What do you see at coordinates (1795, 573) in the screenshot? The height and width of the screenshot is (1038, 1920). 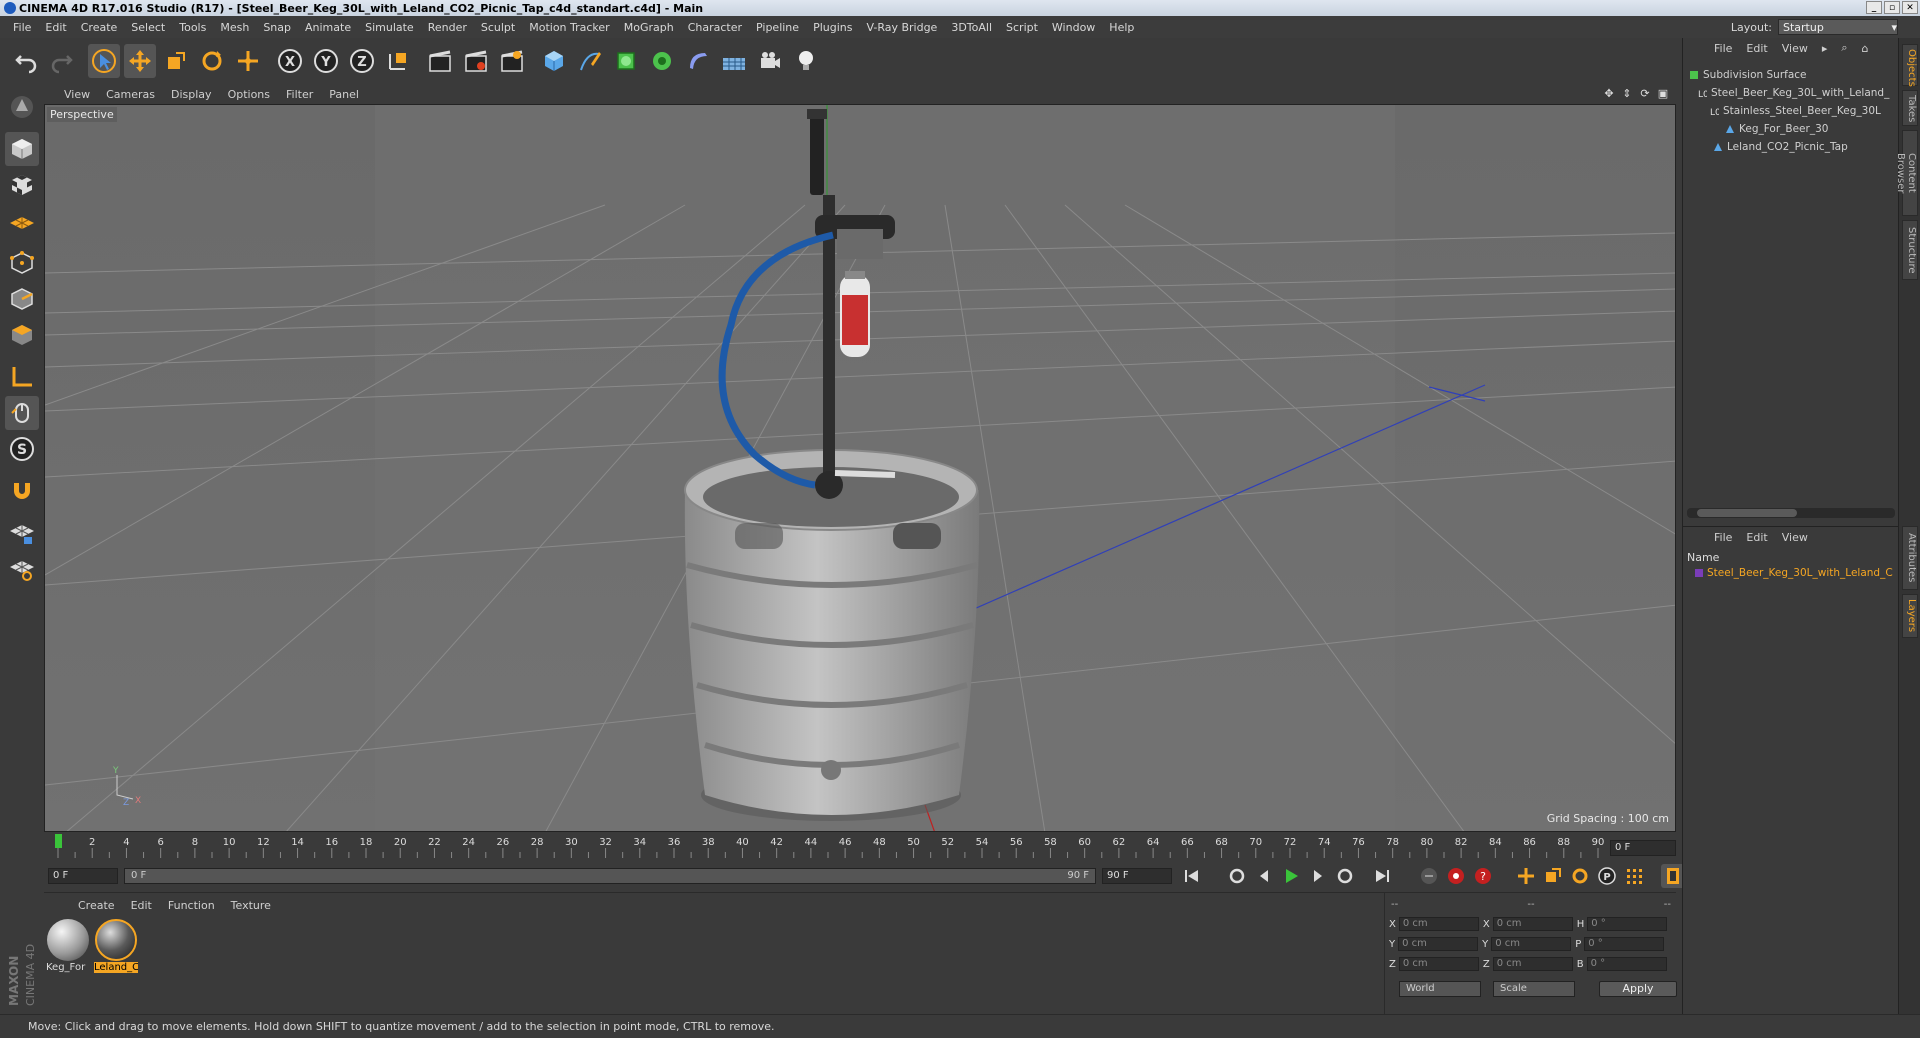 I see `layer-row: Steel_Beer_Keg_30L_with_Leland_C` at bounding box center [1795, 573].